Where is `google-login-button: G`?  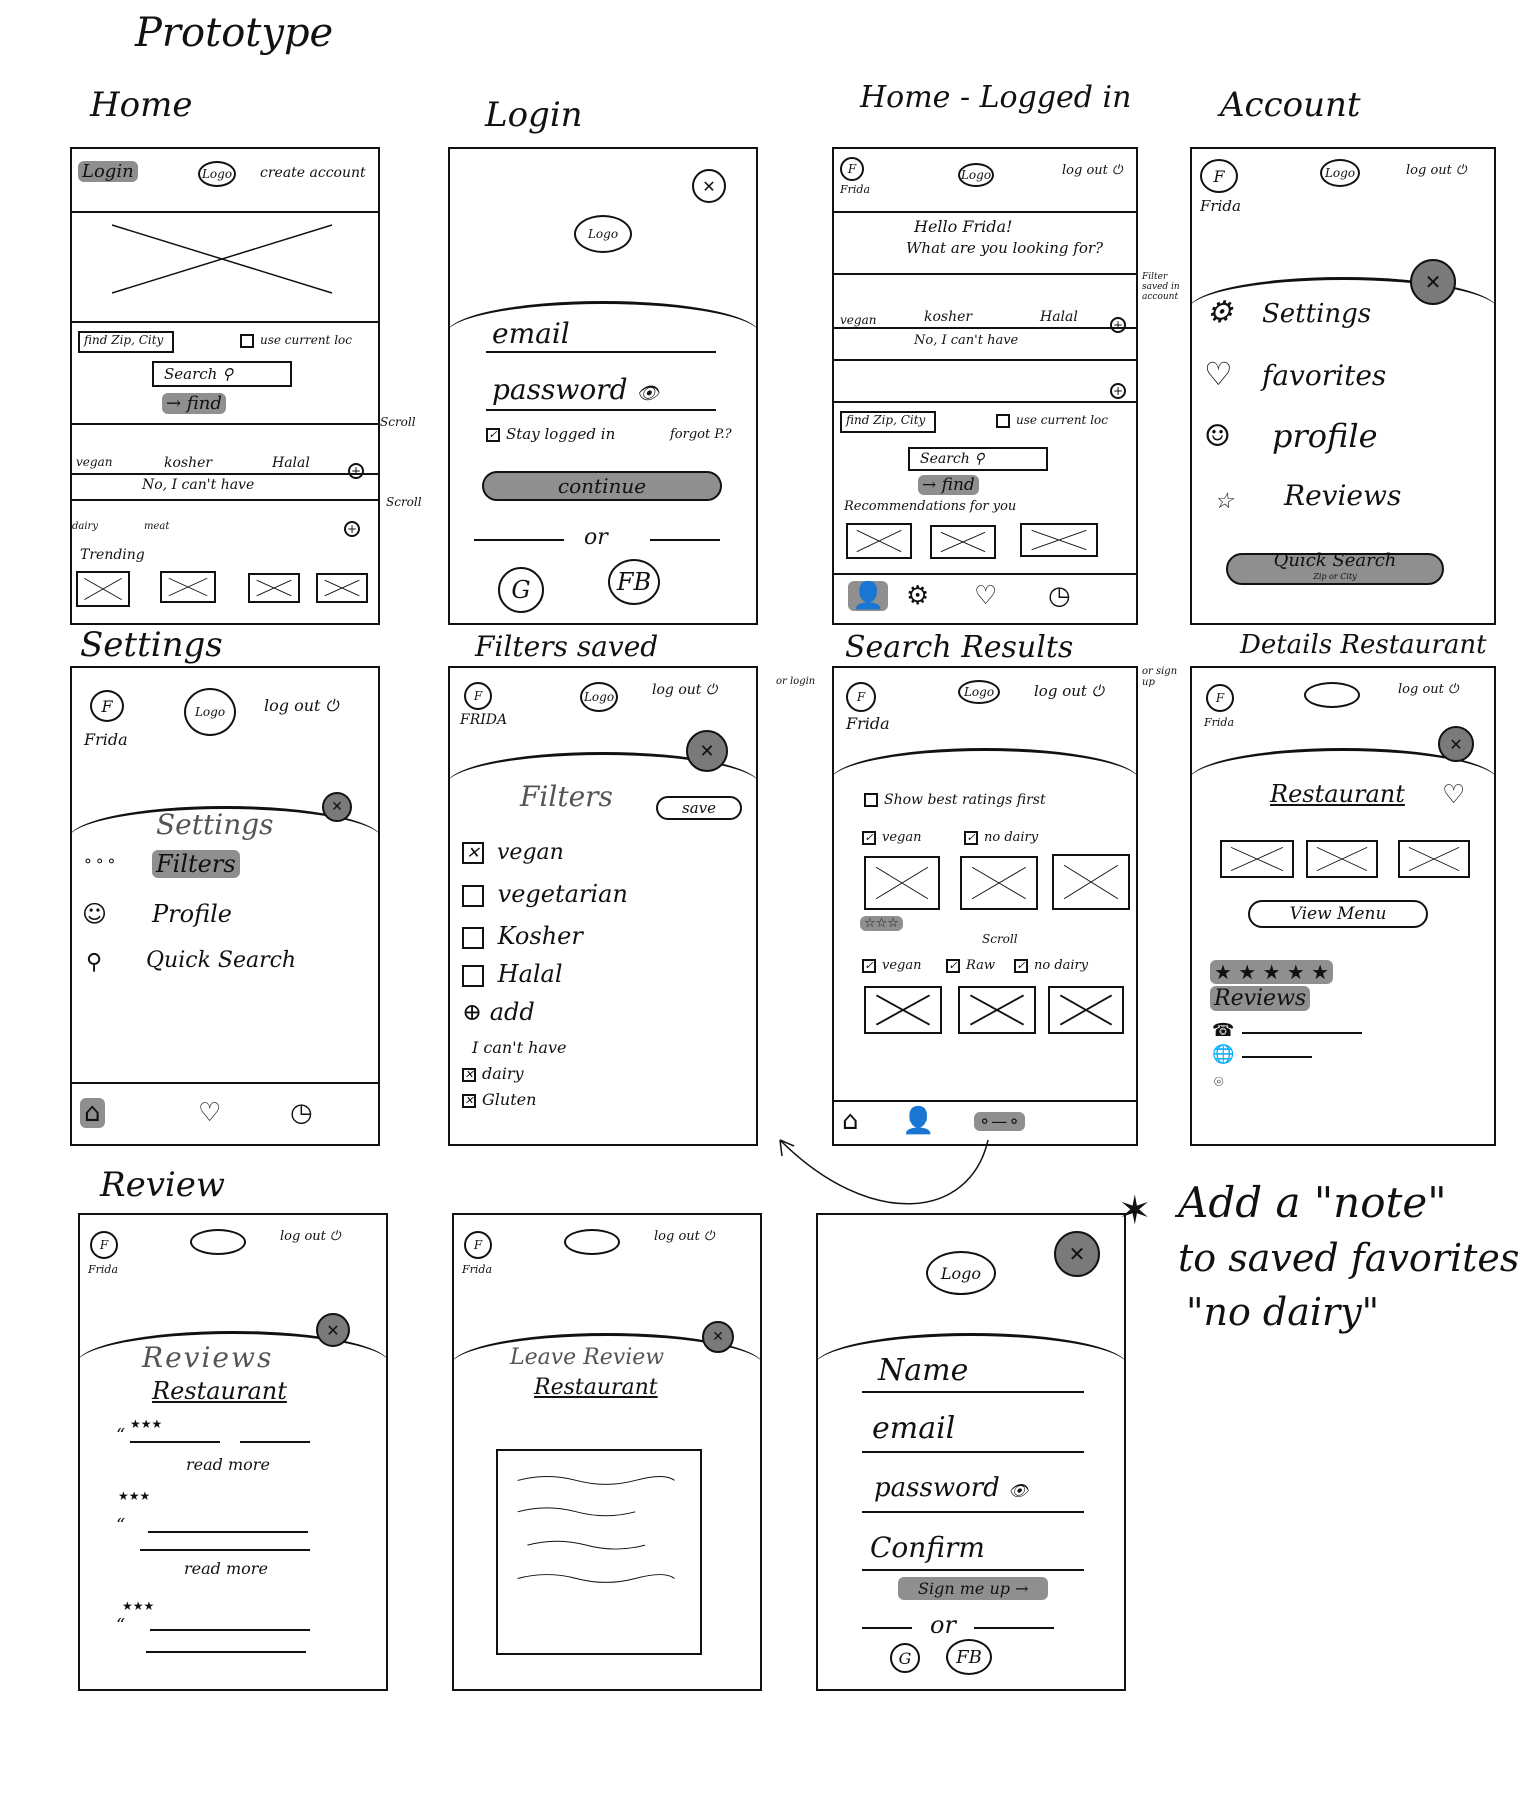
google-login-button: G is located at coordinates (521, 590).